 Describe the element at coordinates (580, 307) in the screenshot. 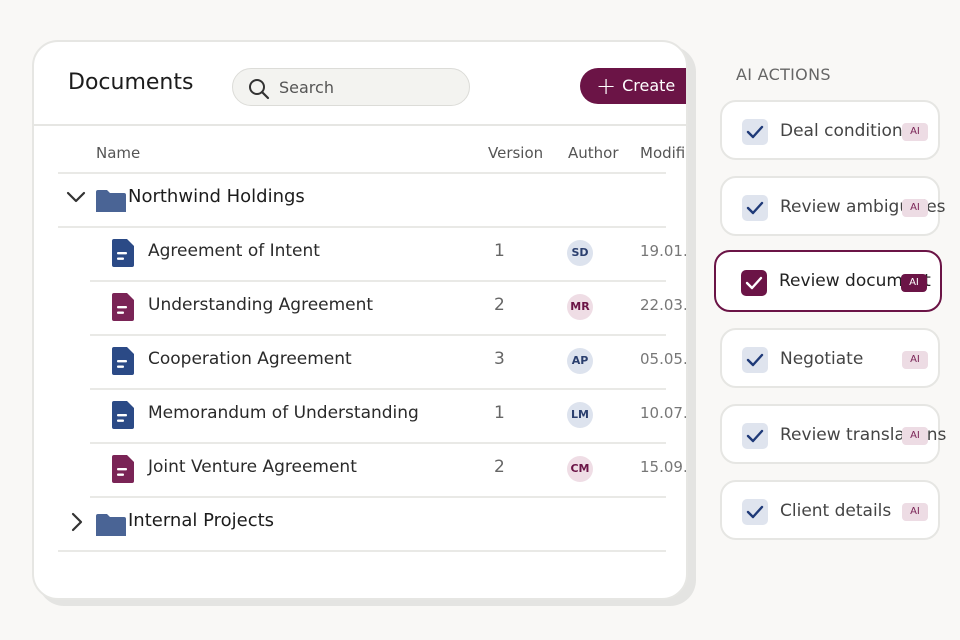

I see `avatar: MR` at that location.